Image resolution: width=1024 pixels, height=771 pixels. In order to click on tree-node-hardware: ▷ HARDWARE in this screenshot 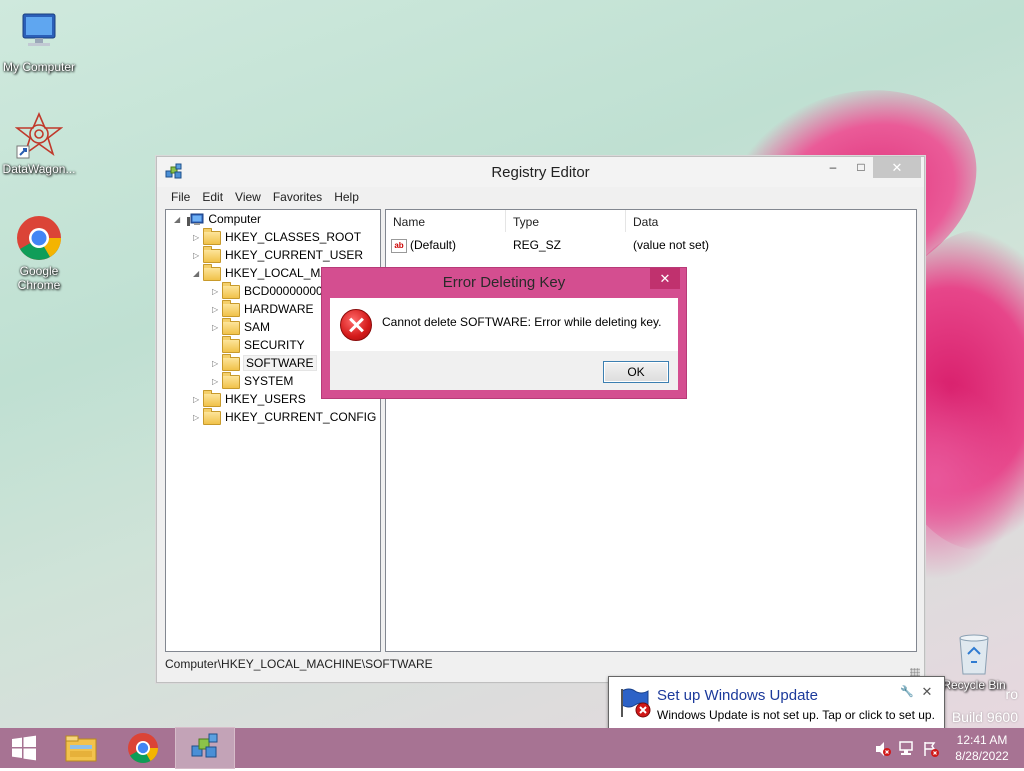, I will do `click(263, 309)`.